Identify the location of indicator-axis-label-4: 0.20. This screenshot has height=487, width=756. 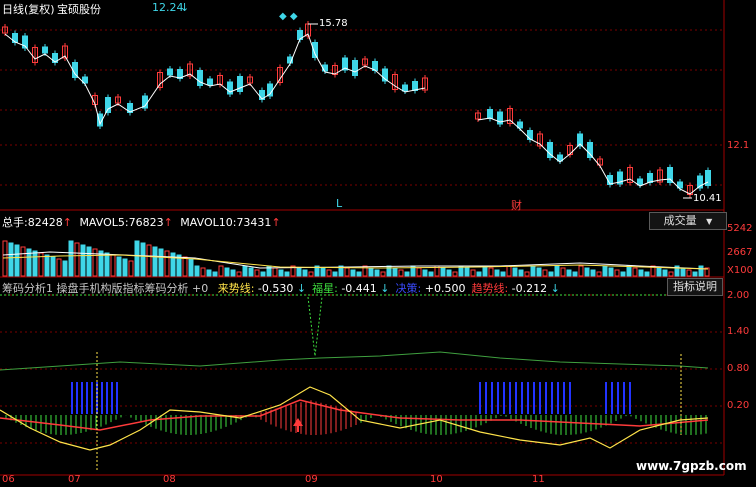
(738, 405).